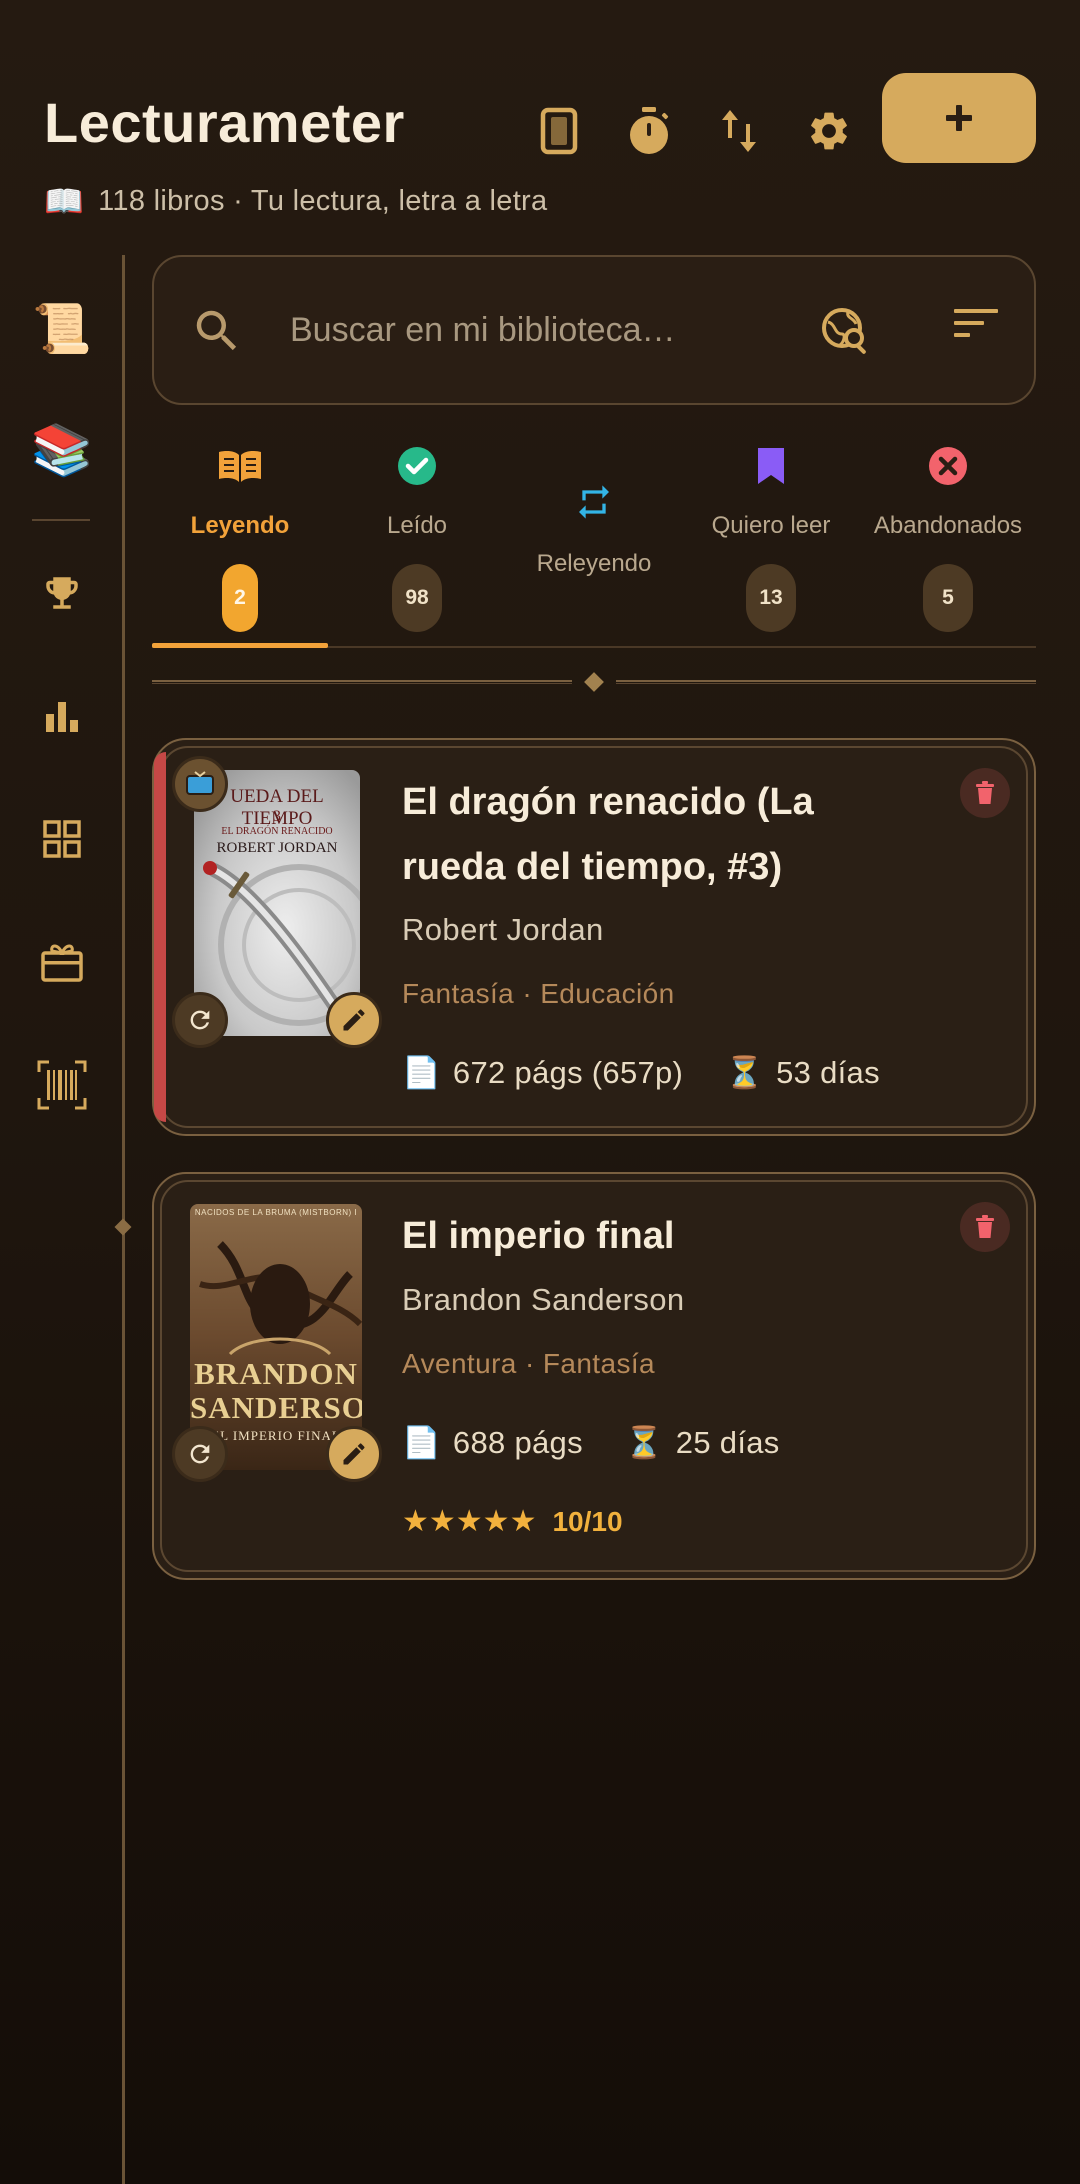  Describe the element at coordinates (417, 598) in the screenshot. I see `tab-count-badge: 98` at that location.